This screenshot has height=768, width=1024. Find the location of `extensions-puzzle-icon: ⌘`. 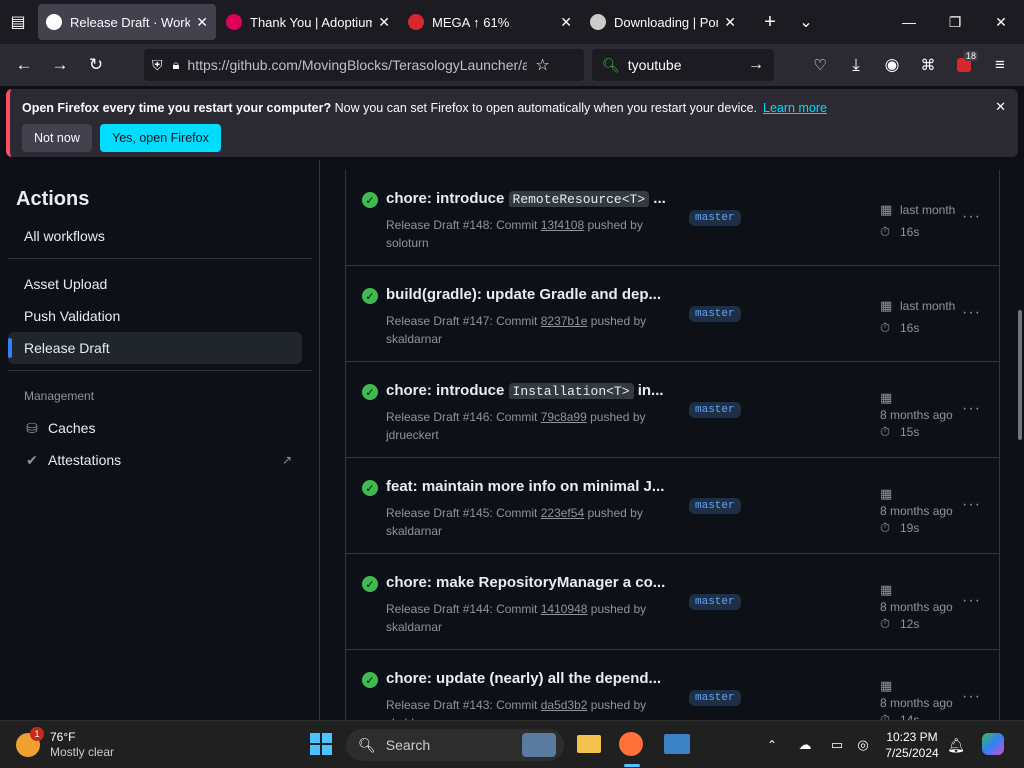

extensions-puzzle-icon: ⌘ is located at coordinates (928, 65).